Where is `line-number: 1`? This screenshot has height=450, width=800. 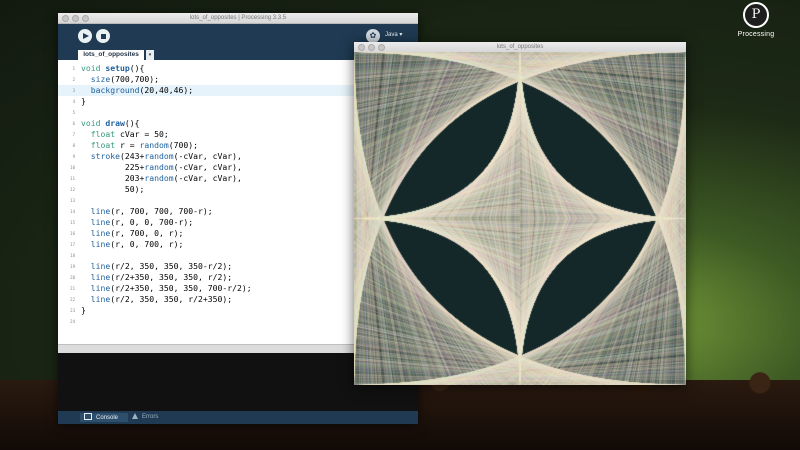 line-number: 1 is located at coordinates (73, 68).